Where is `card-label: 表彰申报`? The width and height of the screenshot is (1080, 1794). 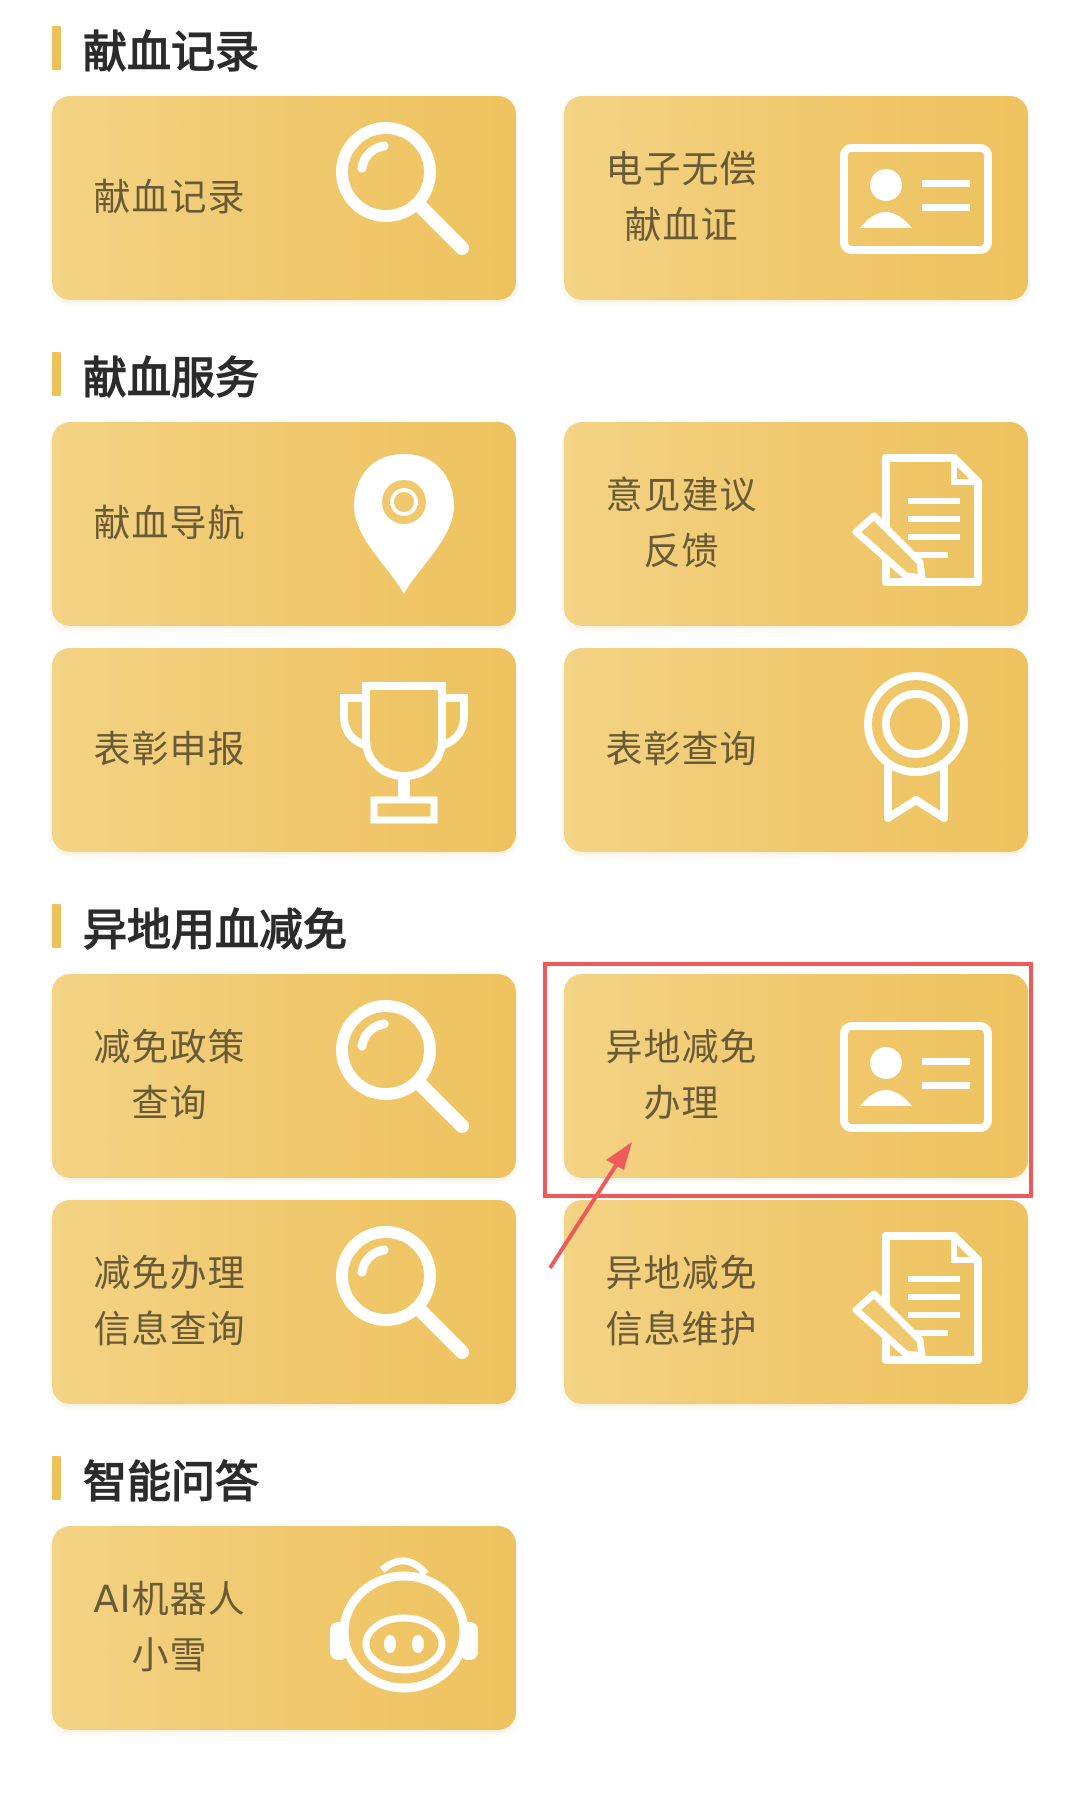
card-label: 表彰申报 is located at coordinates (169, 749).